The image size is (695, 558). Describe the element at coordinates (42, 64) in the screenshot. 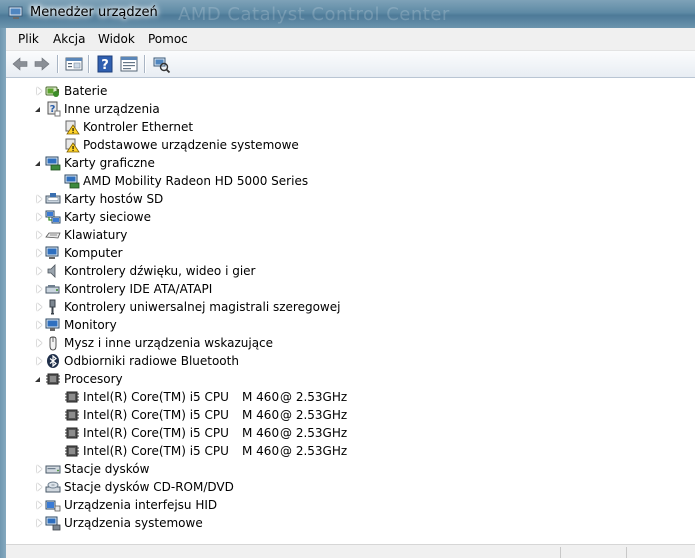

I see `forward-arrow-icon` at that location.